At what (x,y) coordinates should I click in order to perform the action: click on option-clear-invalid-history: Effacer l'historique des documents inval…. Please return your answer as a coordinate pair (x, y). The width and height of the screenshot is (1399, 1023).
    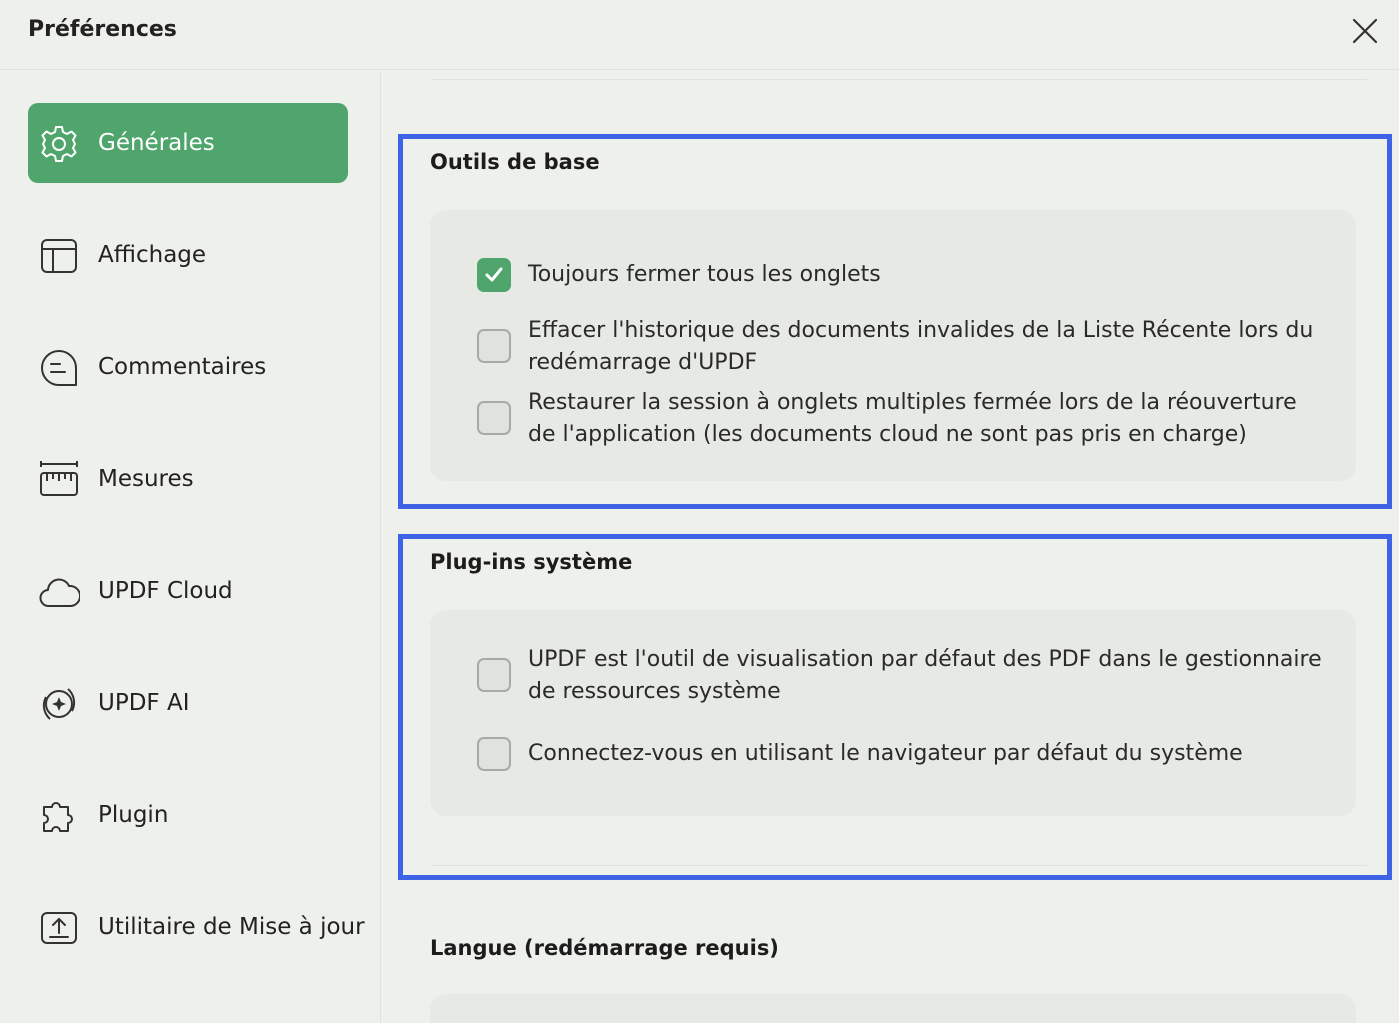
    Looking at the image, I should click on (893, 347).